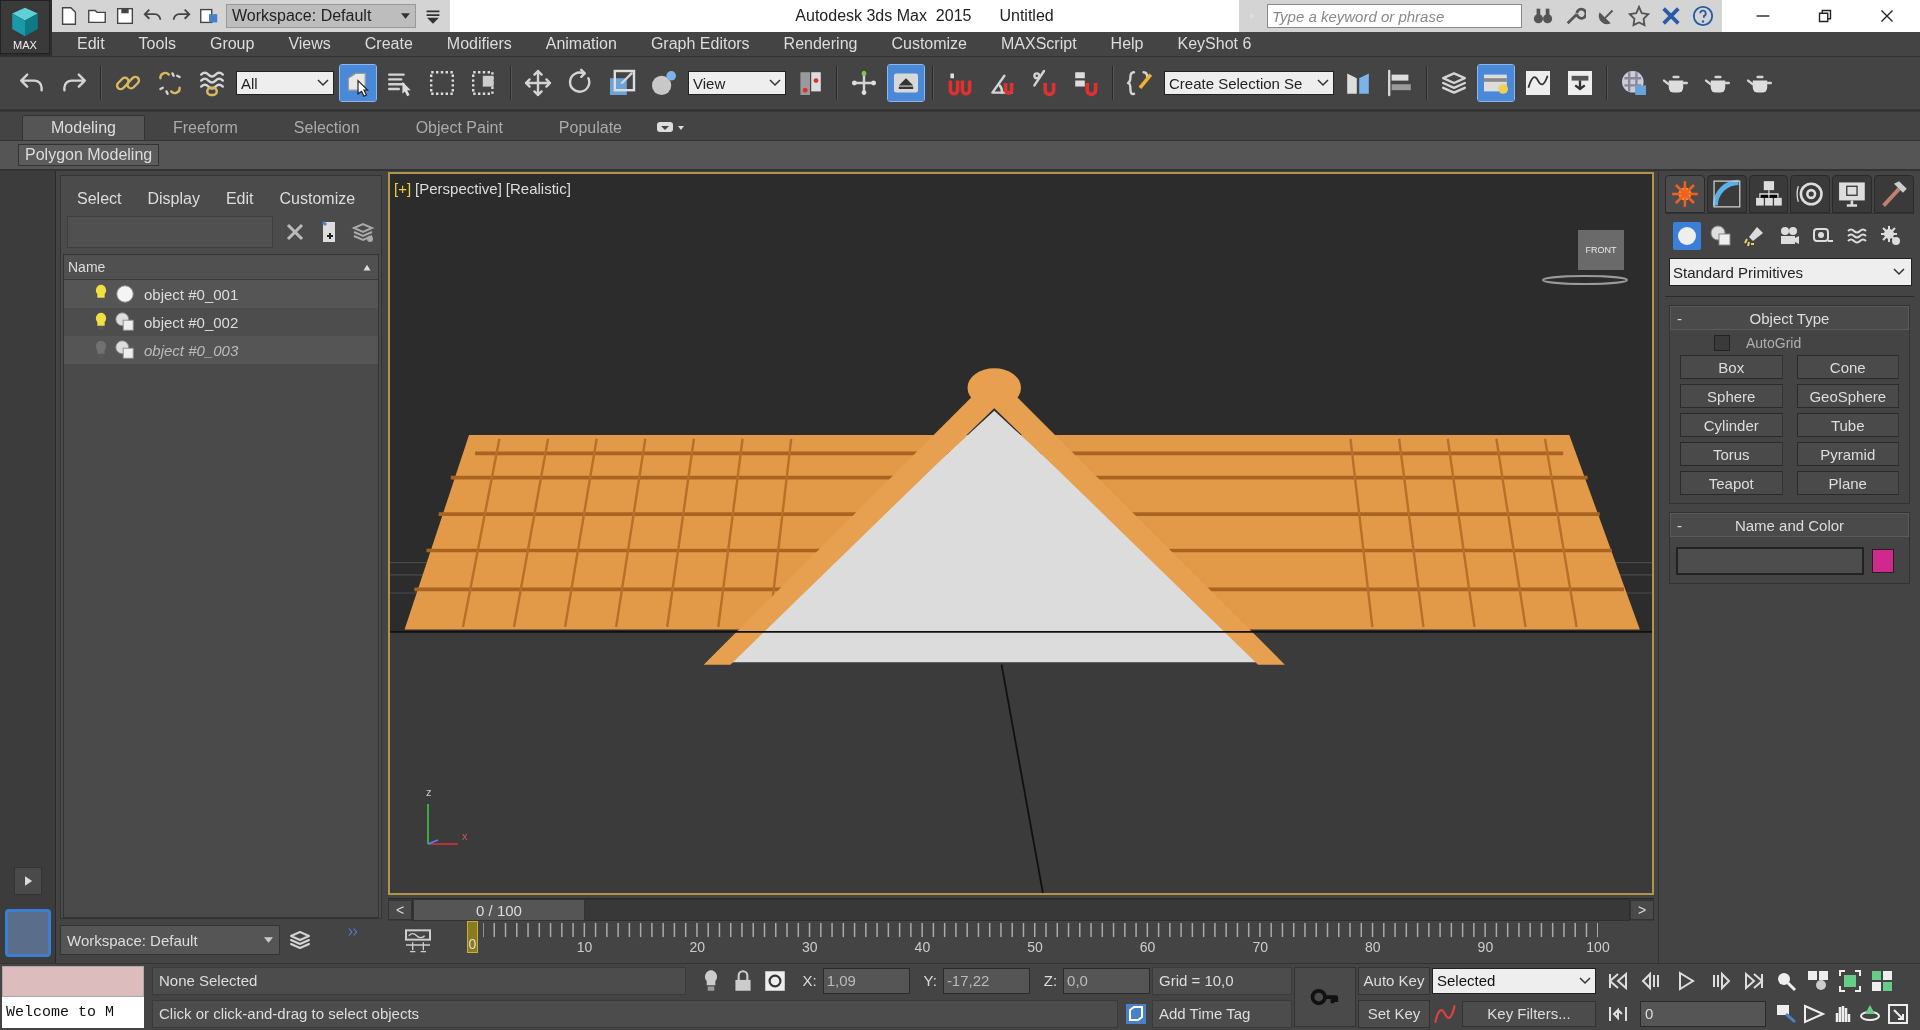 This screenshot has height=1030, width=1920. I want to click on primitive-button: Teapot, so click(1731, 483).